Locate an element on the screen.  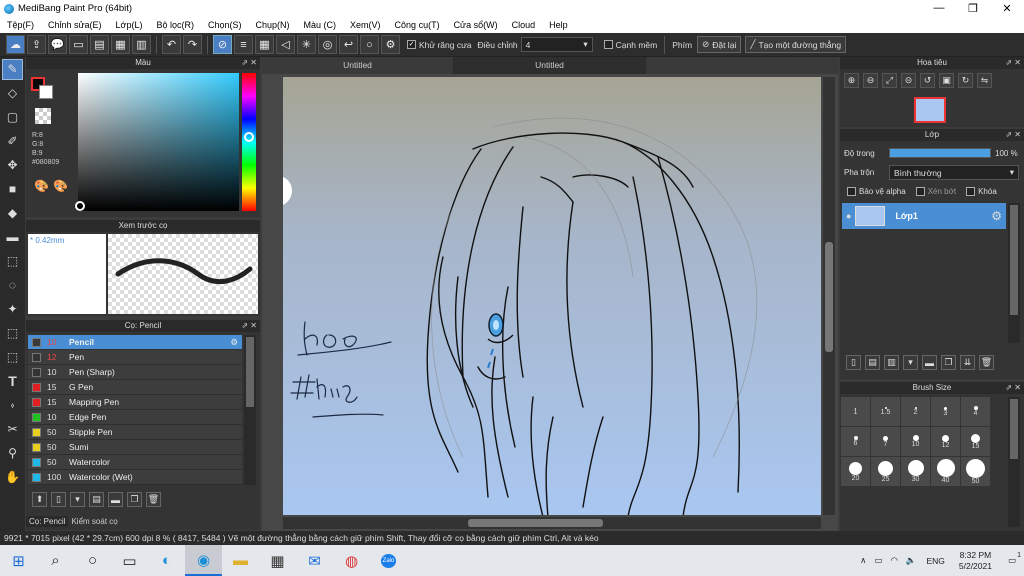
brush-size-6: 6 is located at coordinates (855, 441).